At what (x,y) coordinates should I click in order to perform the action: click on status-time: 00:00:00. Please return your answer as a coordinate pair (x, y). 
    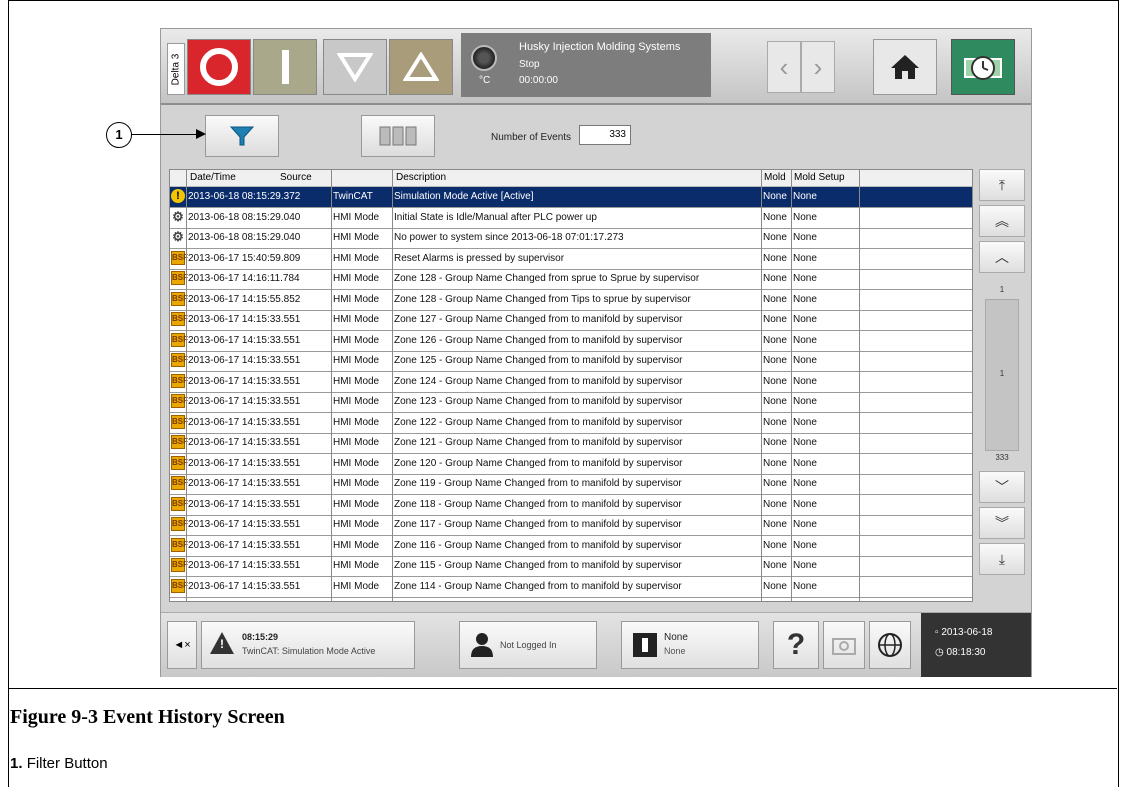
    Looking at the image, I should click on (538, 80).